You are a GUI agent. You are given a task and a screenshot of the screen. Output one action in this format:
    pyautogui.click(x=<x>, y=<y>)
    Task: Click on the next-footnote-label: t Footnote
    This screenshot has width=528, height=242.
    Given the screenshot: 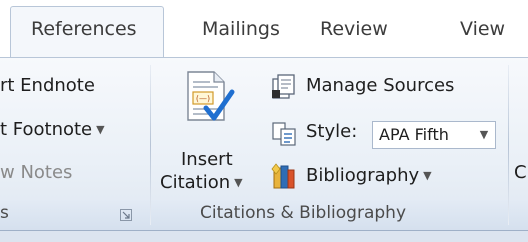 What is the action you would take?
    pyautogui.click(x=46, y=129)
    